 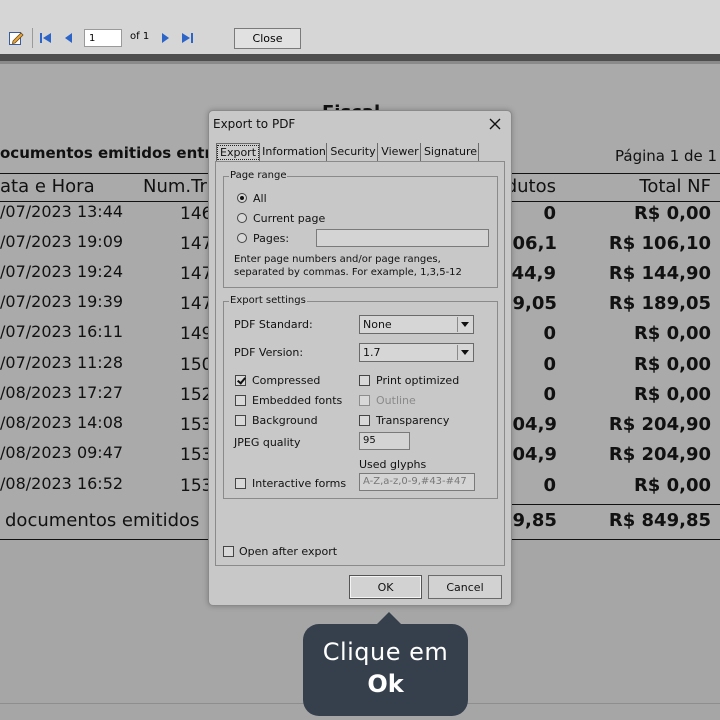 I want to click on column-header-num: Num.Tr, so click(x=175, y=186).